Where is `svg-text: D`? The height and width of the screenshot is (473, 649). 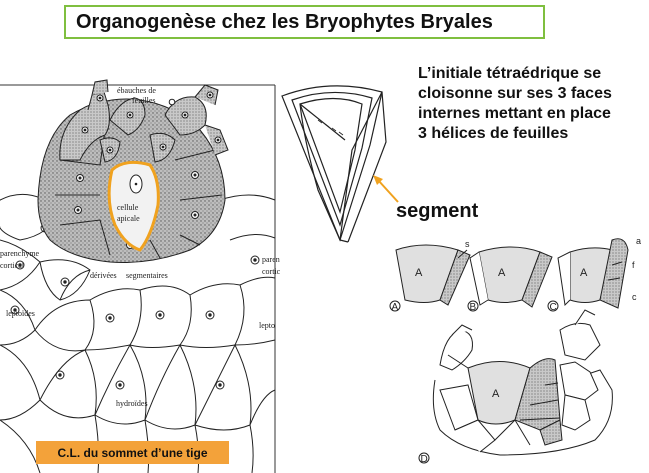 svg-text: D is located at coordinates (424, 459).